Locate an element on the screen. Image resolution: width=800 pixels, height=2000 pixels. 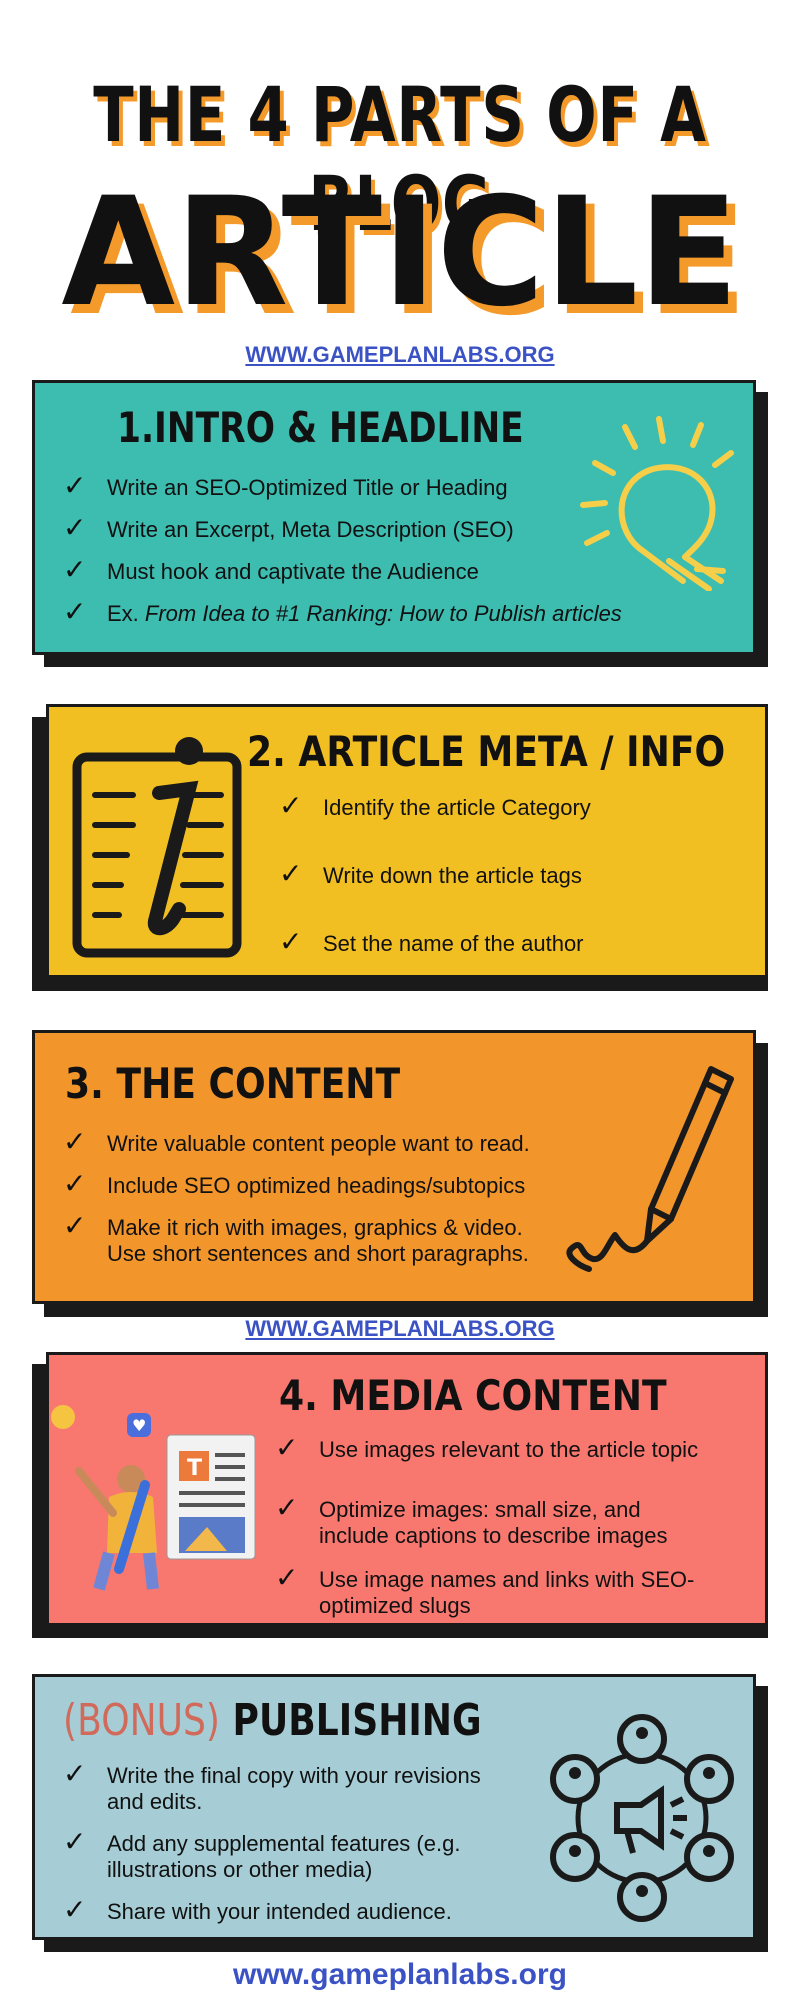
lightbulb-icon is located at coordinates (657, 503).